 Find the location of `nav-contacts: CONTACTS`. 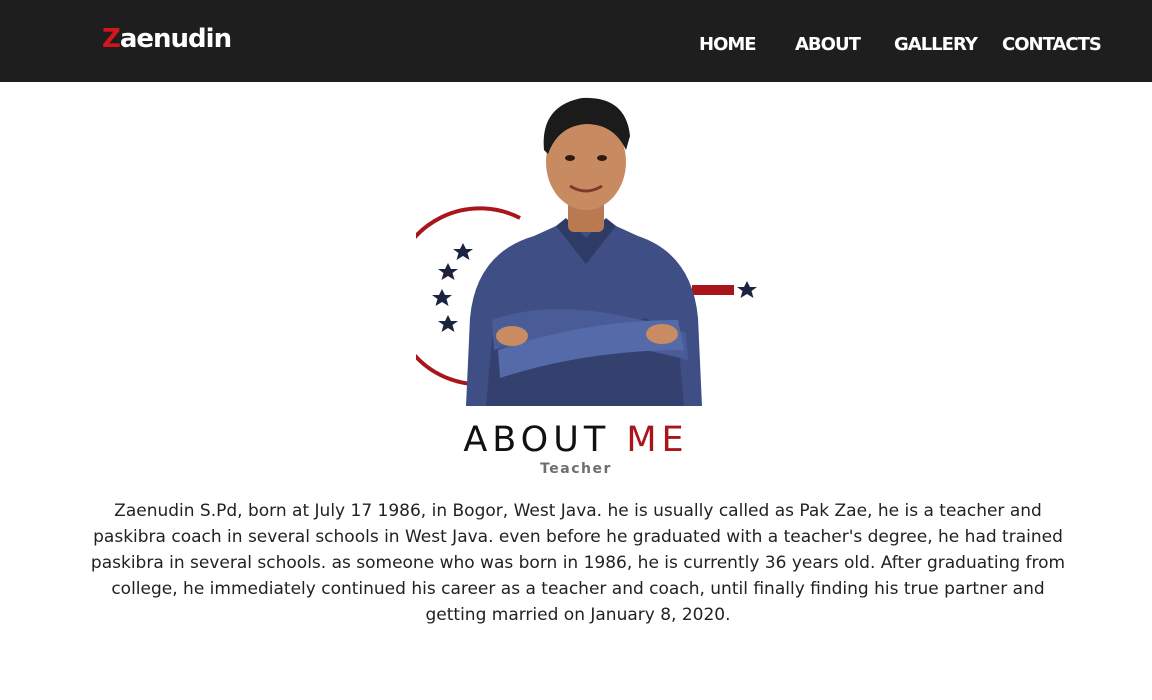

nav-contacts: CONTACTS is located at coordinates (1052, 44).